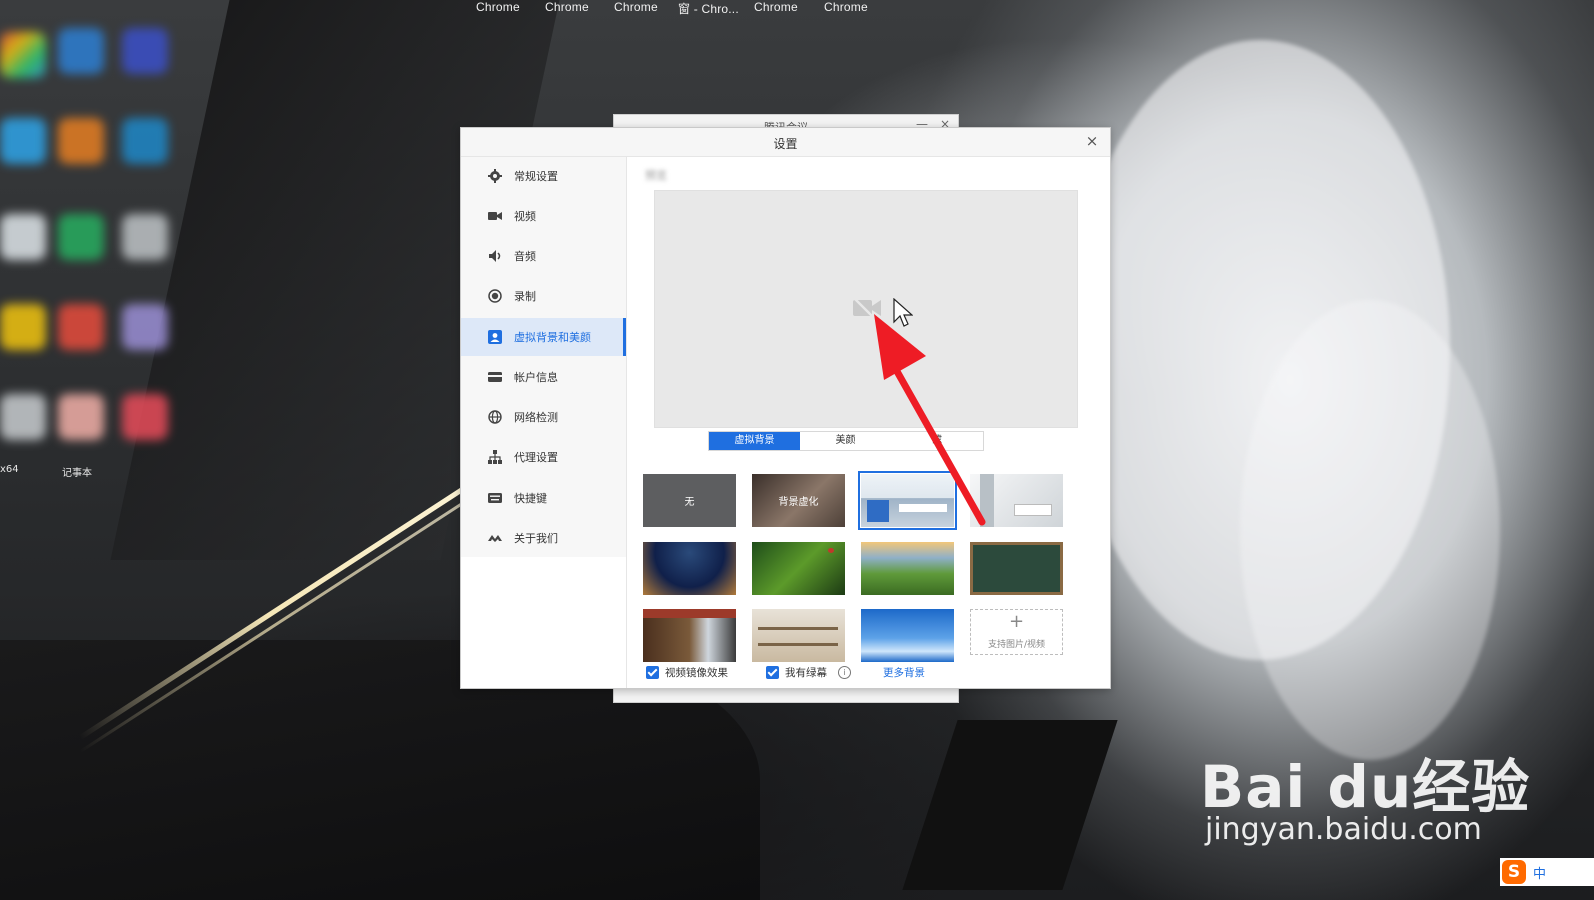  Describe the element at coordinates (525, 256) in the screenshot. I see `sidebar-item-label: 音频` at that location.